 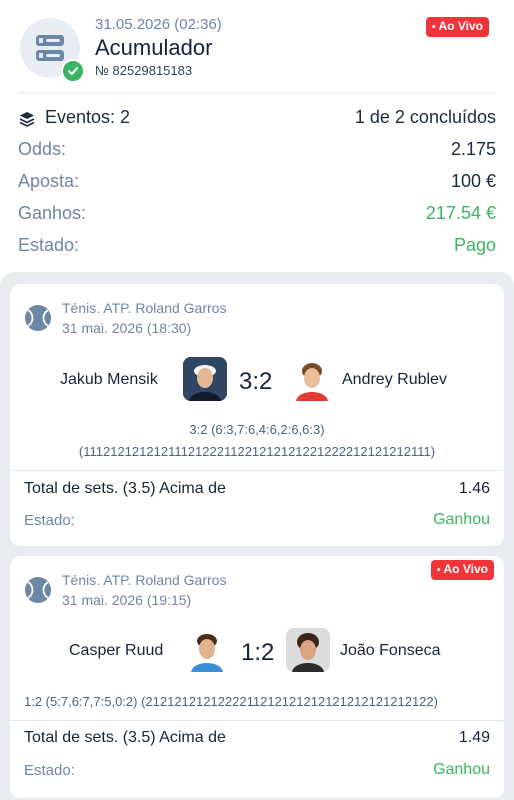 I want to click on player-away: João Fonseca, so click(x=390, y=650).